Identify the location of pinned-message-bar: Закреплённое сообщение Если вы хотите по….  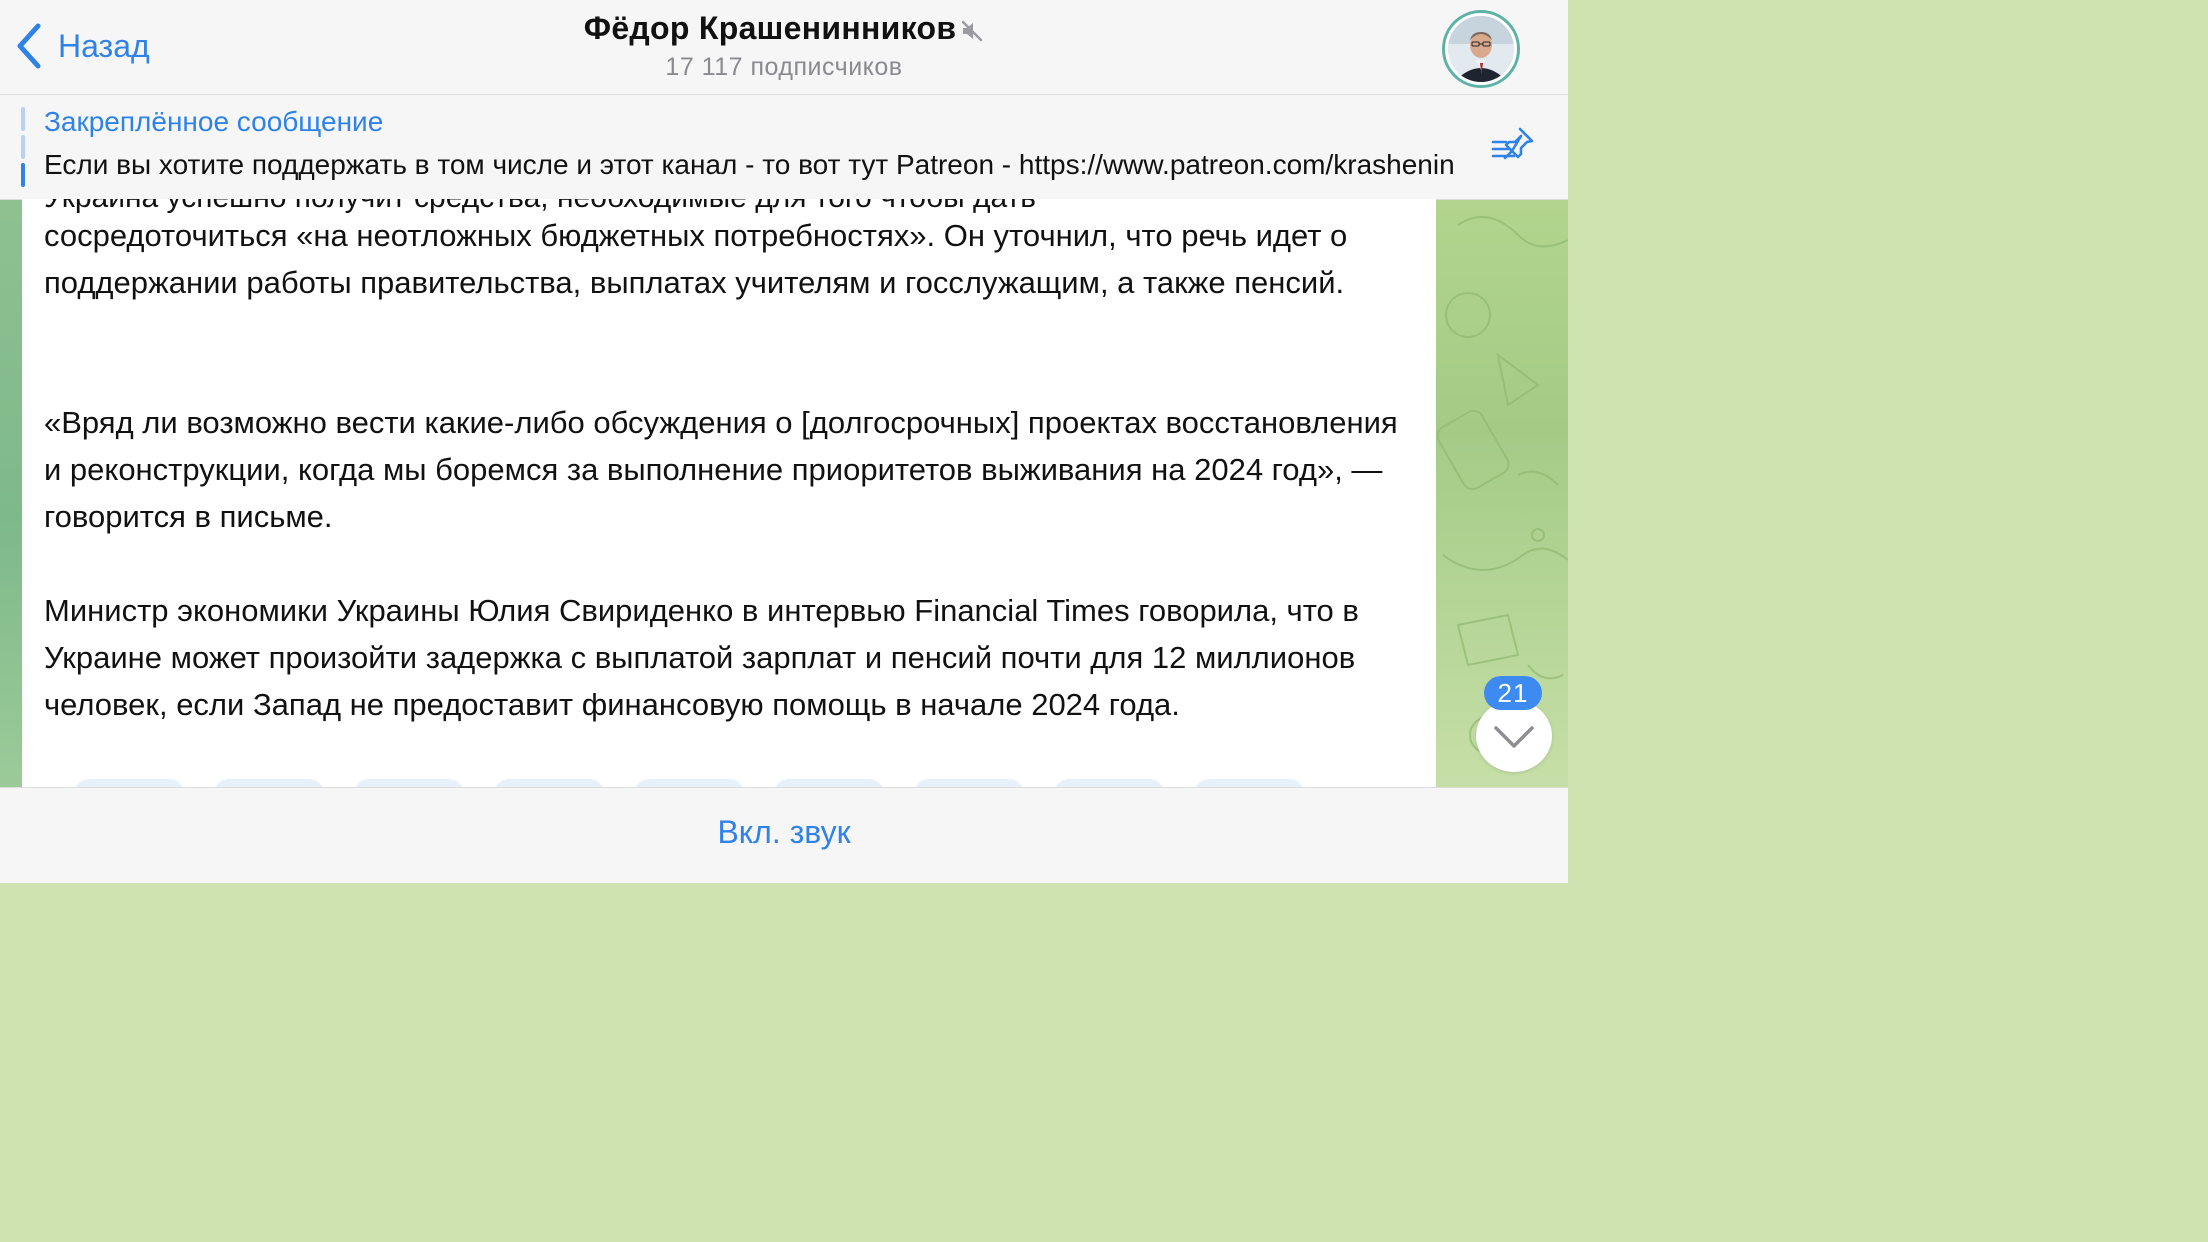
(784, 147).